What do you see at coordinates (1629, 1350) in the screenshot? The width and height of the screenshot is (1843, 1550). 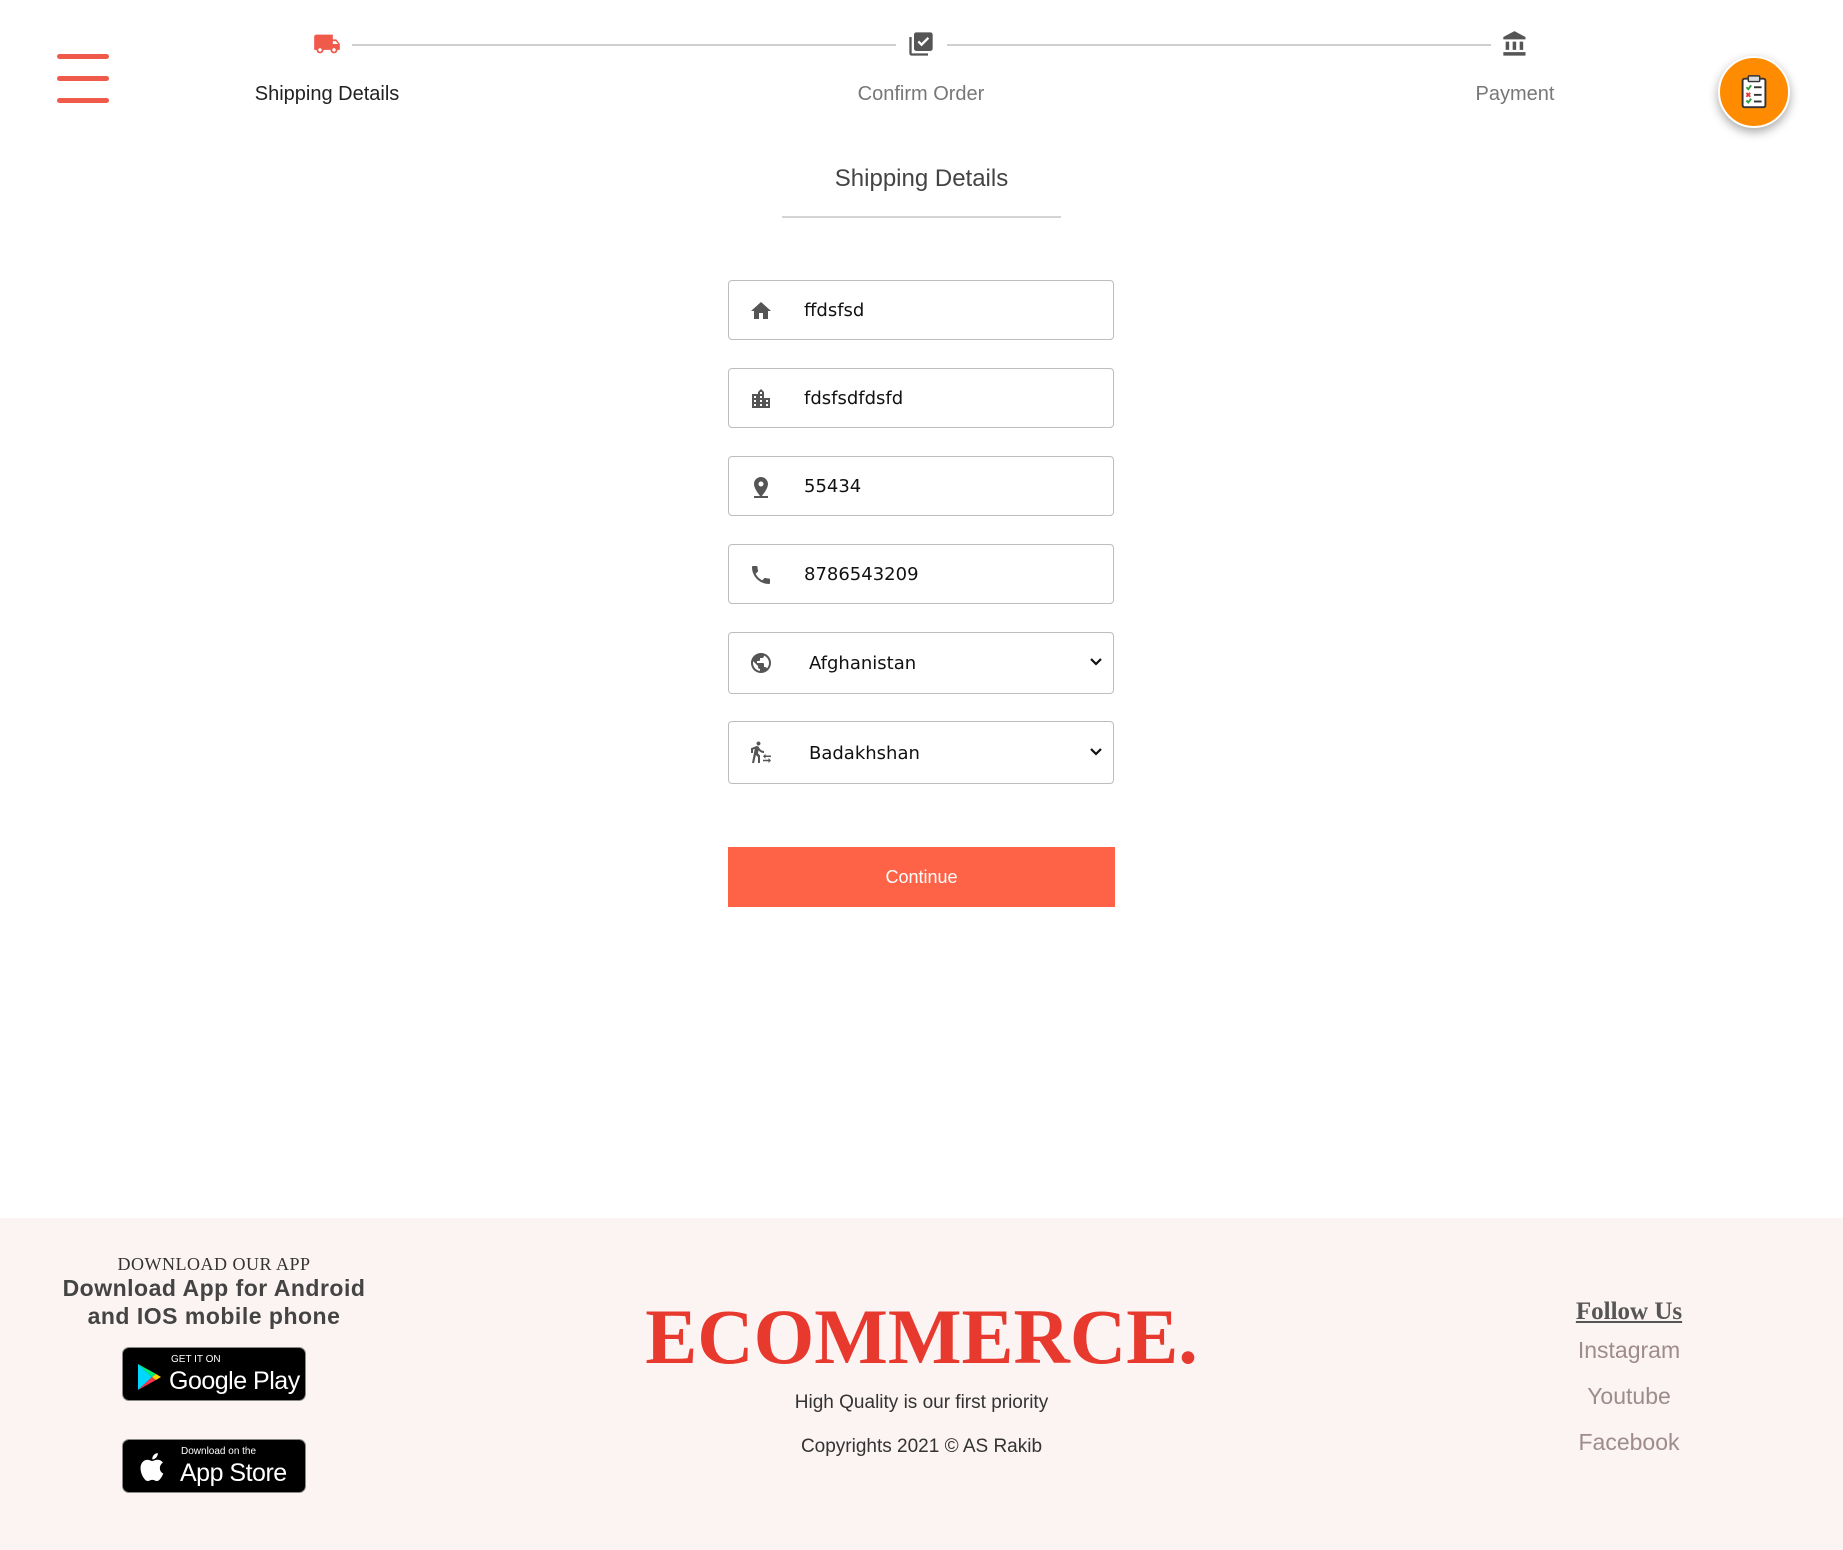 I see `instagram-link: Instagram` at bounding box center [1629, 1350].